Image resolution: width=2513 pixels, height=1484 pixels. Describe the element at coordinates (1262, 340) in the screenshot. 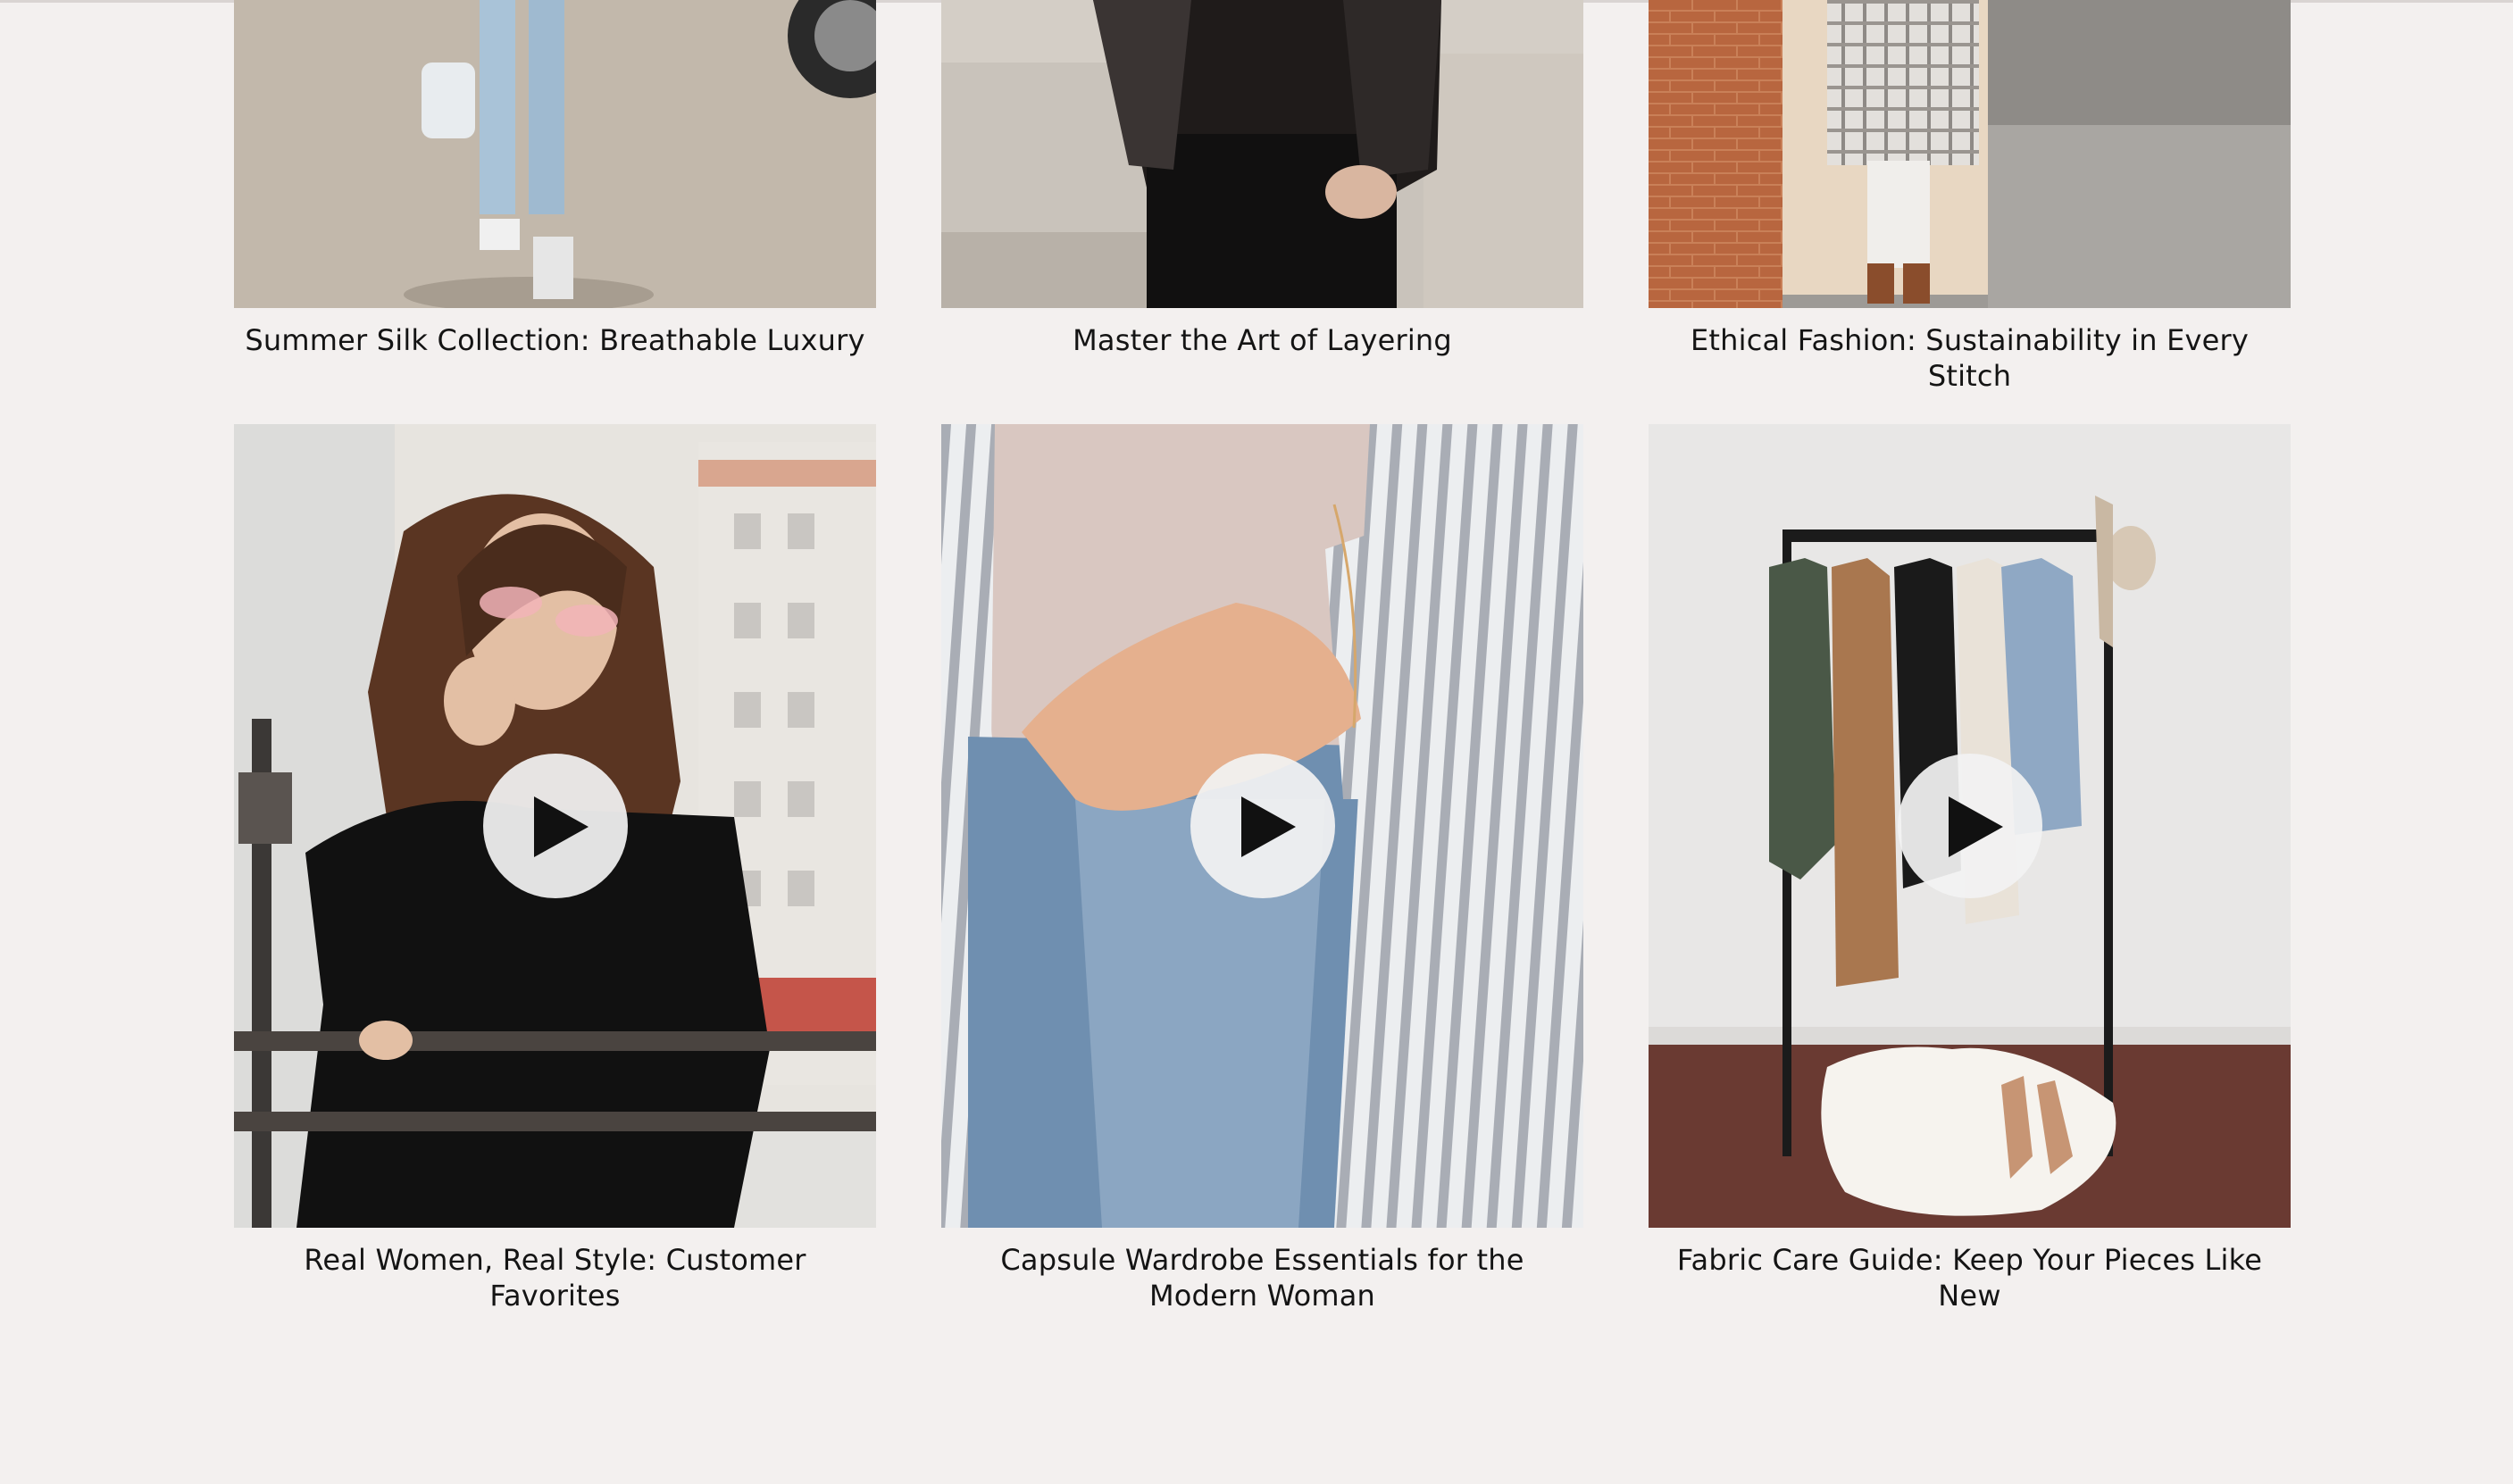

I see `article-title: Master the Art of Layering` at that location.